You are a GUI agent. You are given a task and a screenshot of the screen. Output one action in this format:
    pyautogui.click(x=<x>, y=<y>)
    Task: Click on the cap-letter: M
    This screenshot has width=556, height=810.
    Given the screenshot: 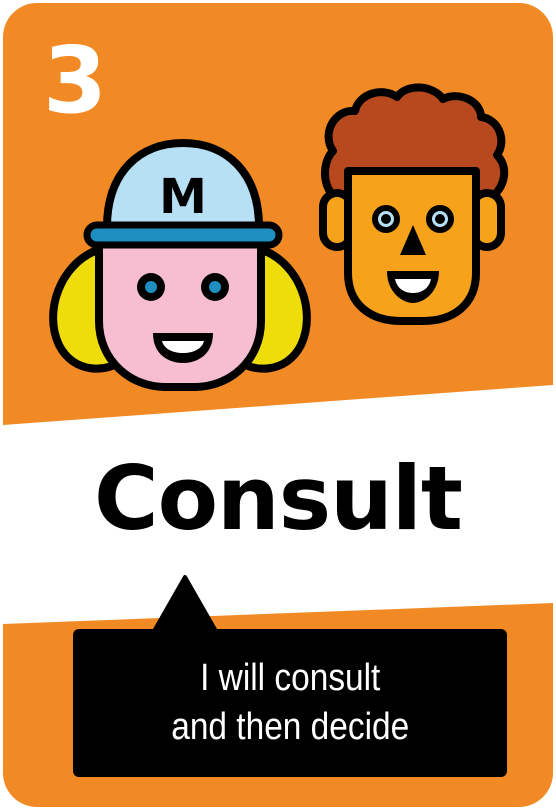 What is the action you would take?
    pyautogui.click(x=183, y=197)
    